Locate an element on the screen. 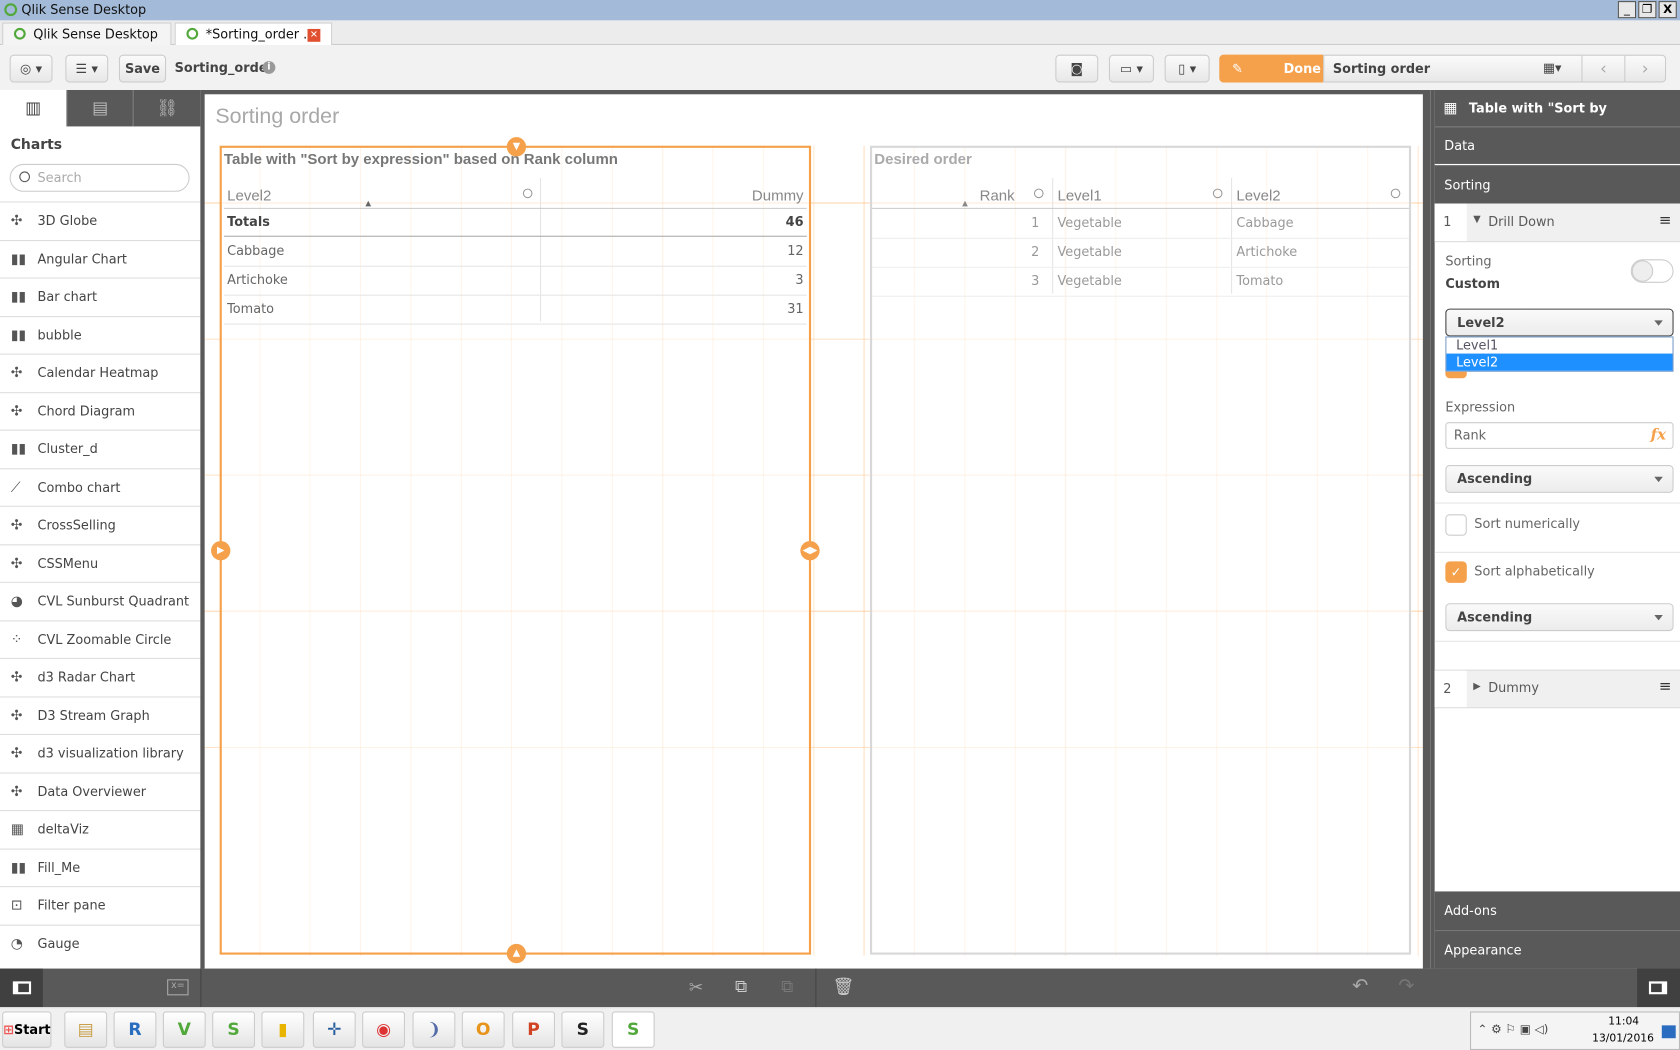  alphabetical-order-select: Ascending is located at coordinates (1559, 617).